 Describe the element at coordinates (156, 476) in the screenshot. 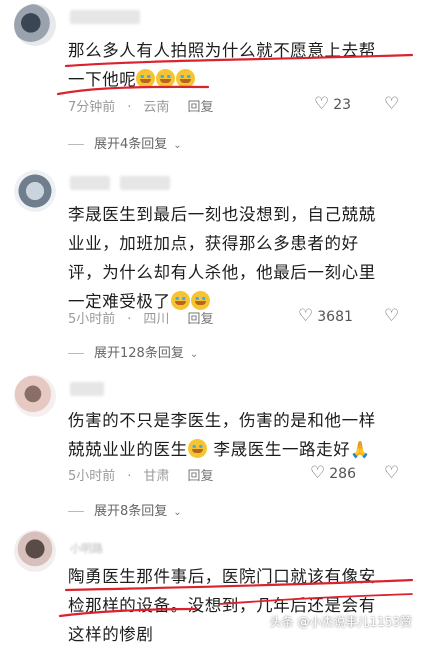

I see `location: 甘肃` at that location.